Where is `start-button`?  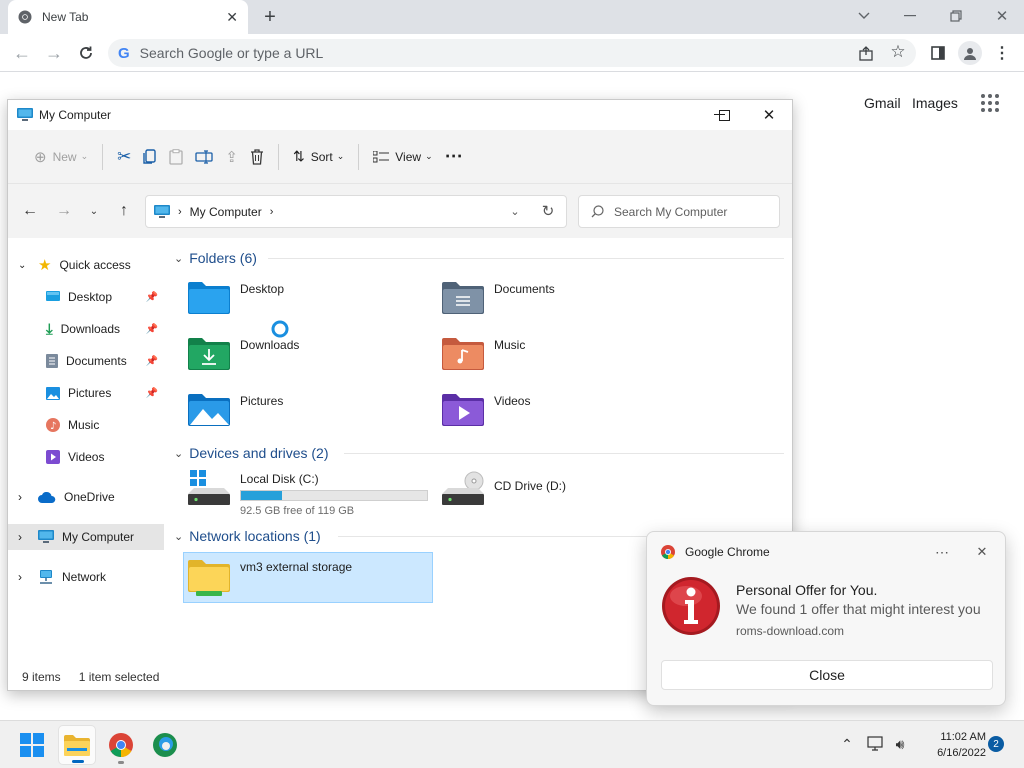
start-button is located at coordinates (32, 745).